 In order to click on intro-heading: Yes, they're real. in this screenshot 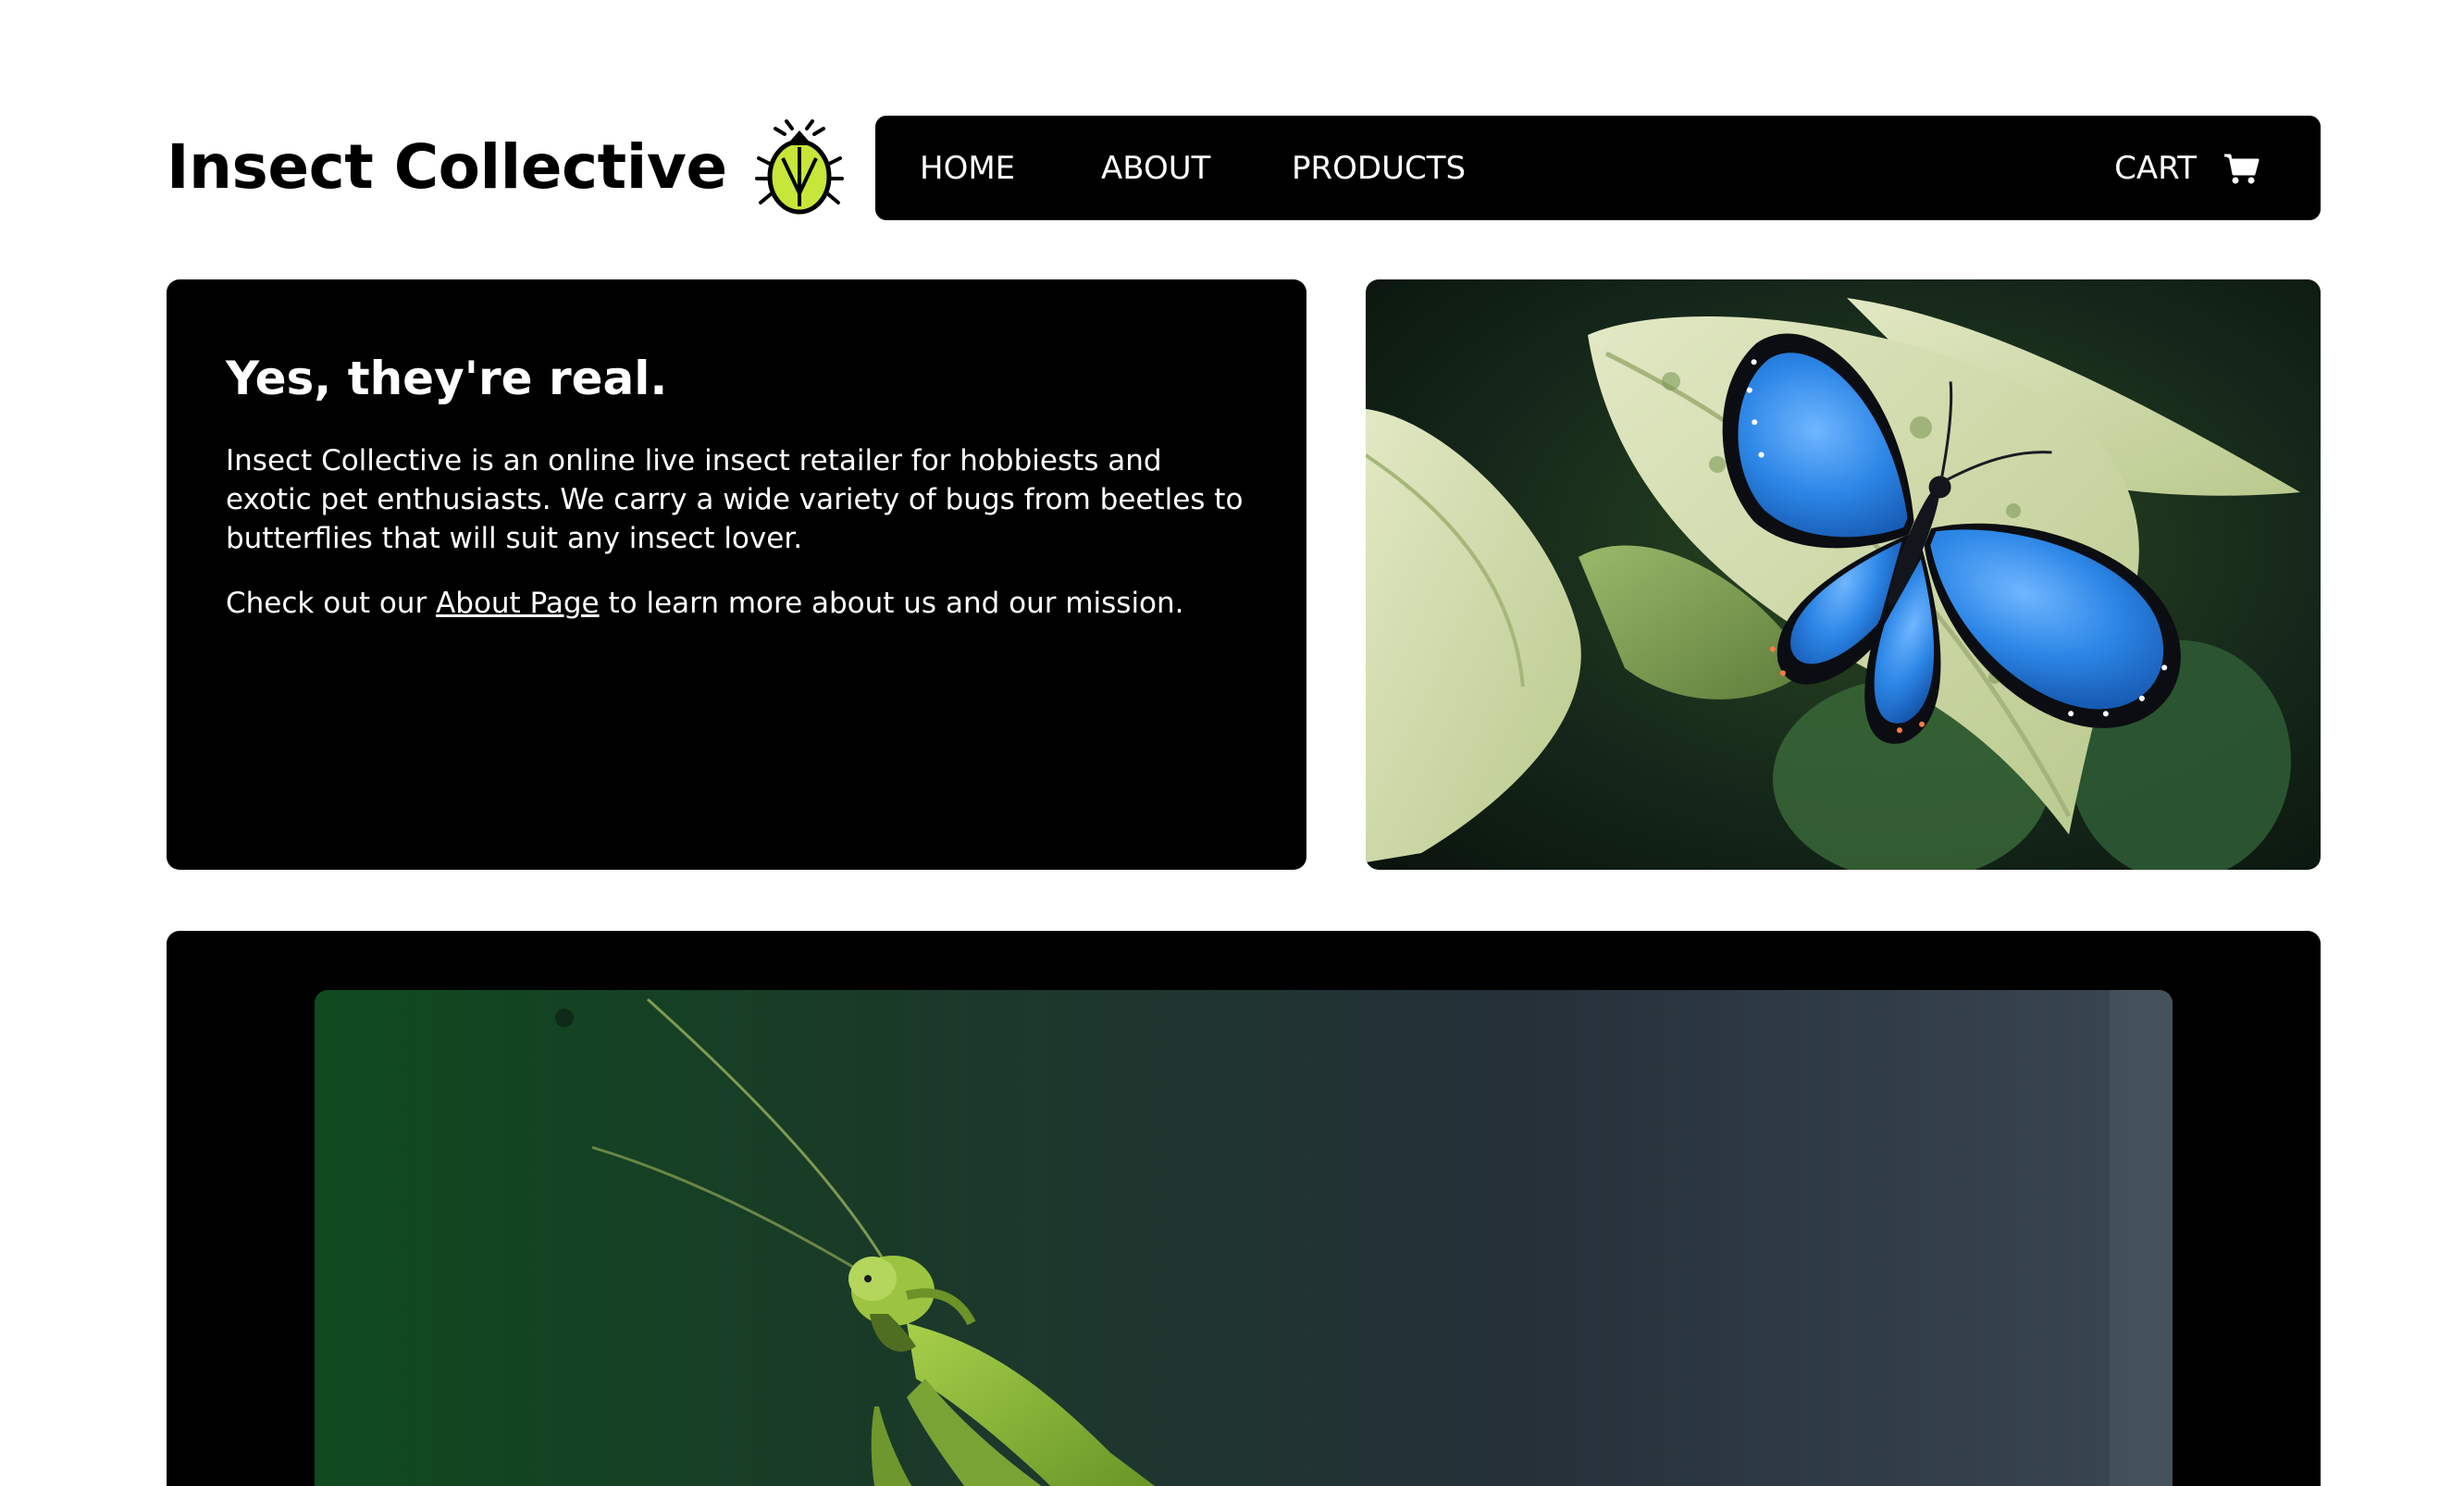, I will do `click(447, 378)`.